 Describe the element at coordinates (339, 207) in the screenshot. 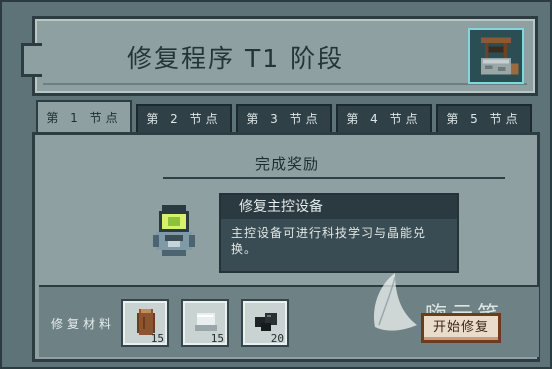

I see `reward-name: 修复主控设备` at that location.